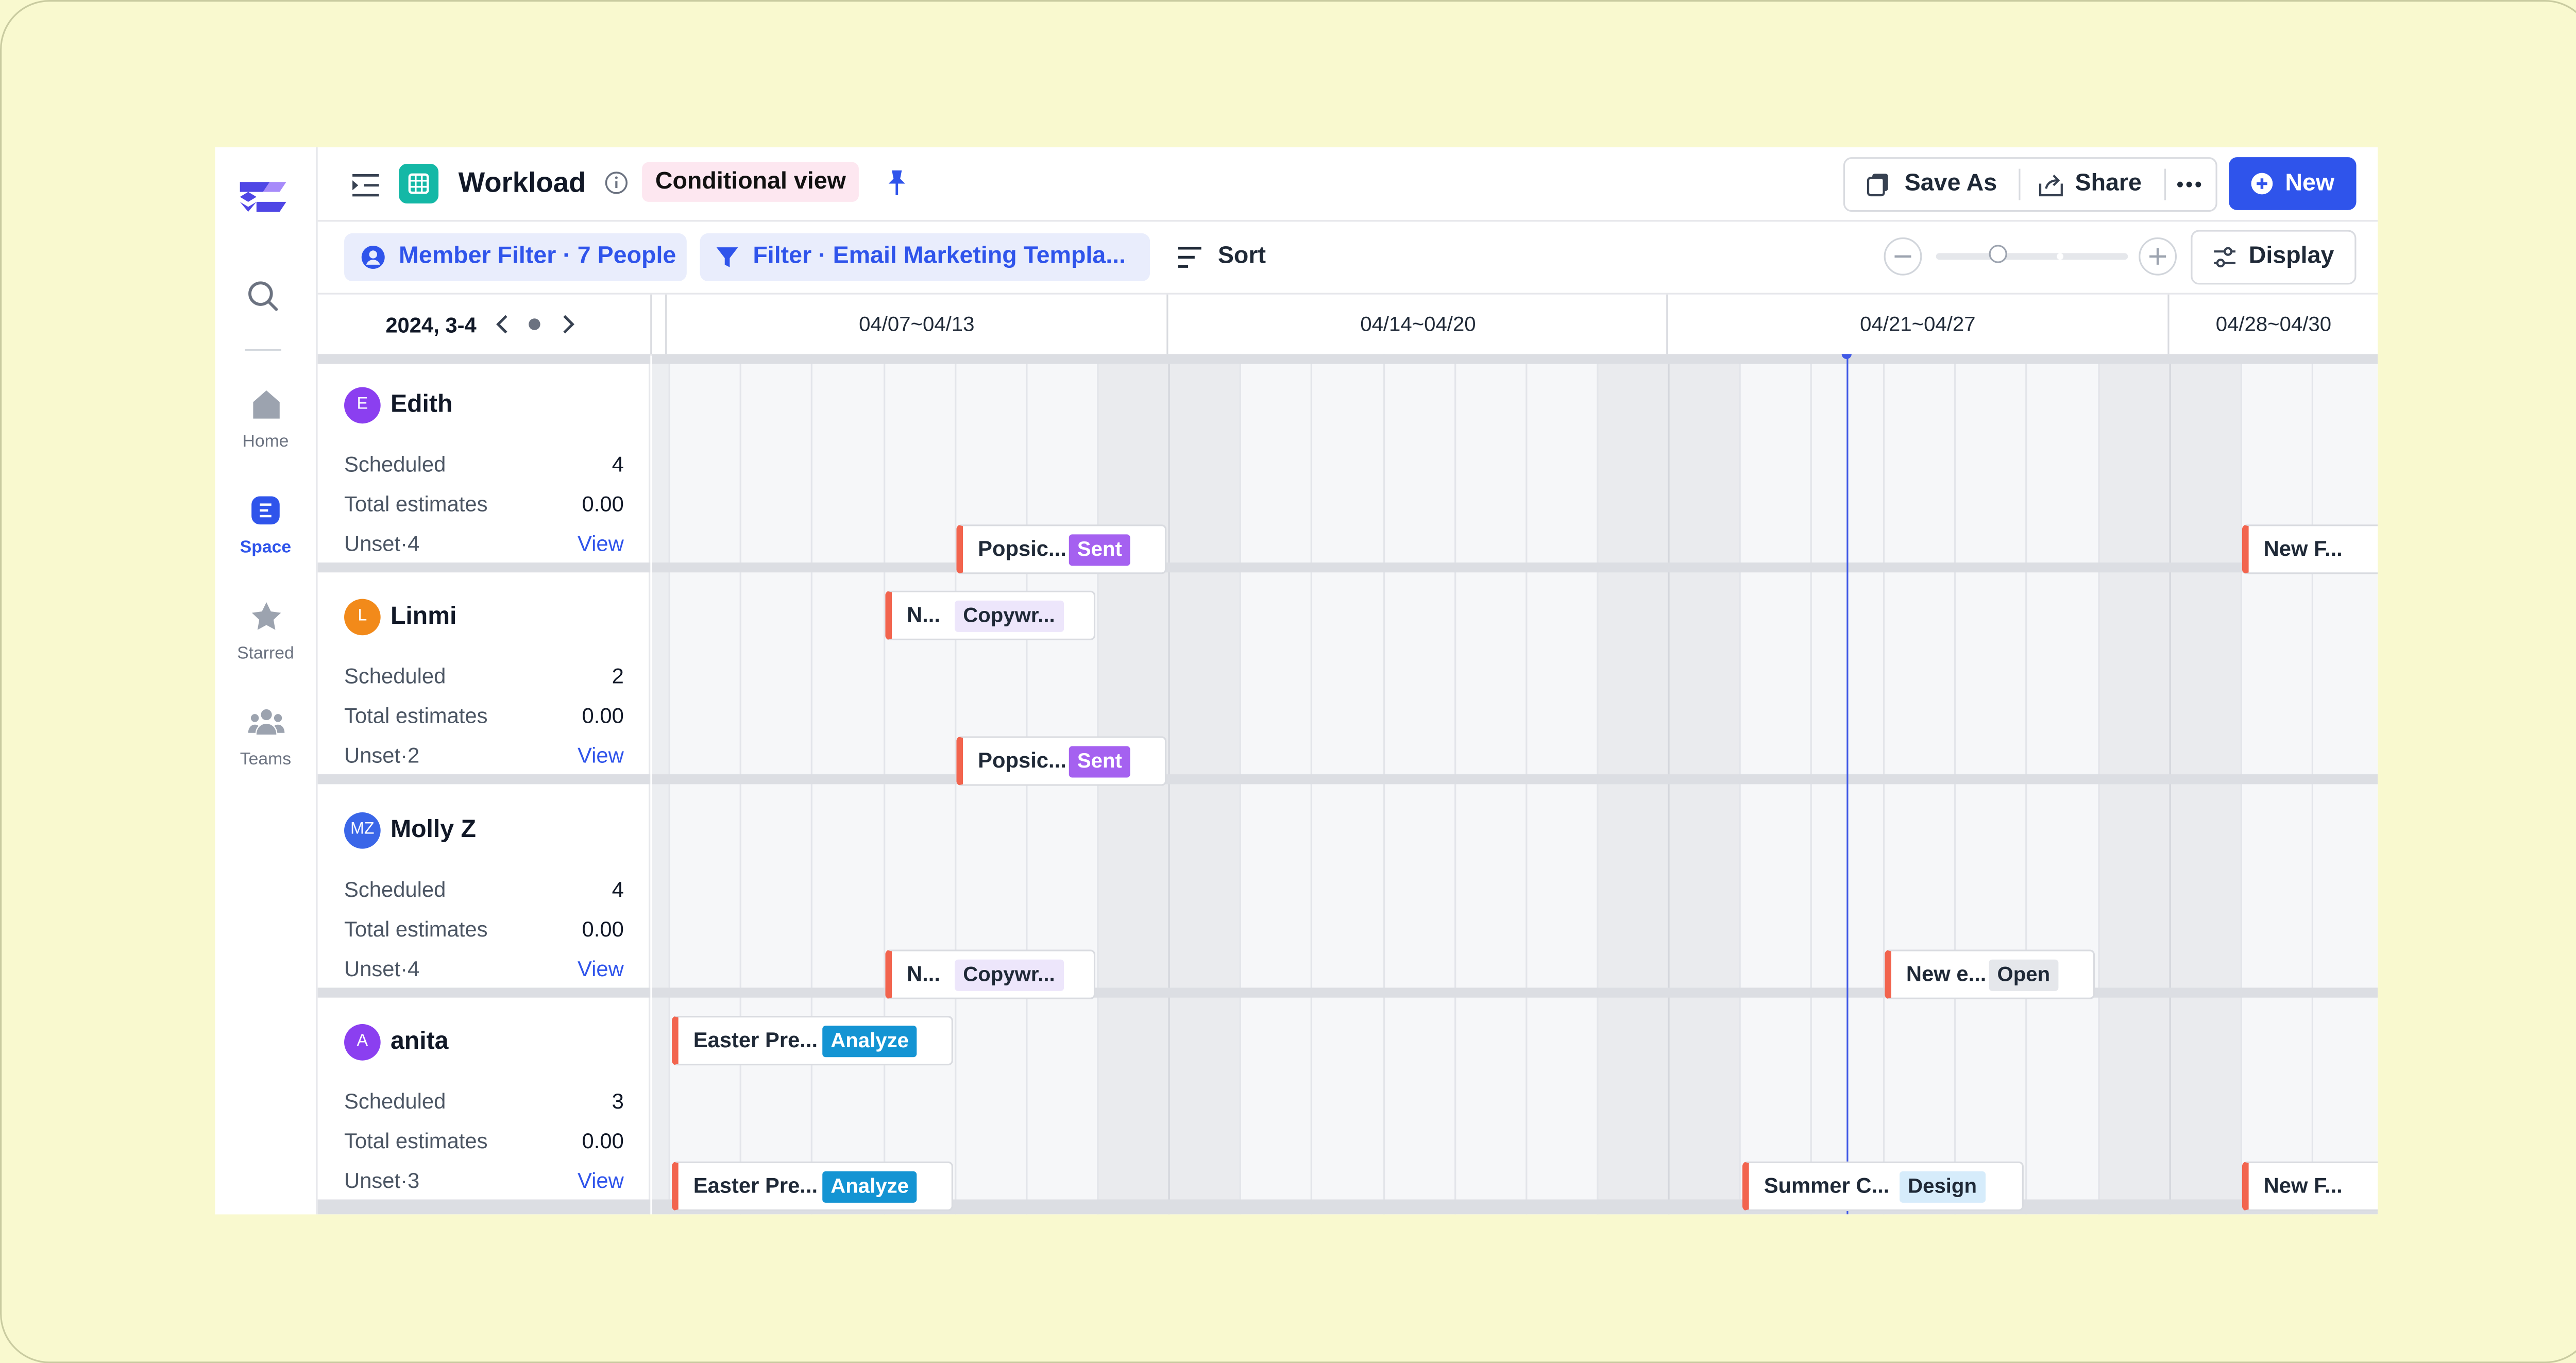 The width and height of the screenshot is (2576, 1363). What do you see at coordinates (616, 183) in the screenshot?
I see `info-icon` at bounding box center [616, 183].